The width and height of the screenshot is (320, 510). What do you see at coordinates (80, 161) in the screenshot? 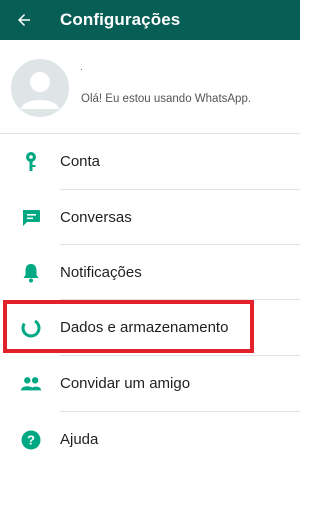
I see `menu-item-label: Conta` at bounding box center [80, 161].